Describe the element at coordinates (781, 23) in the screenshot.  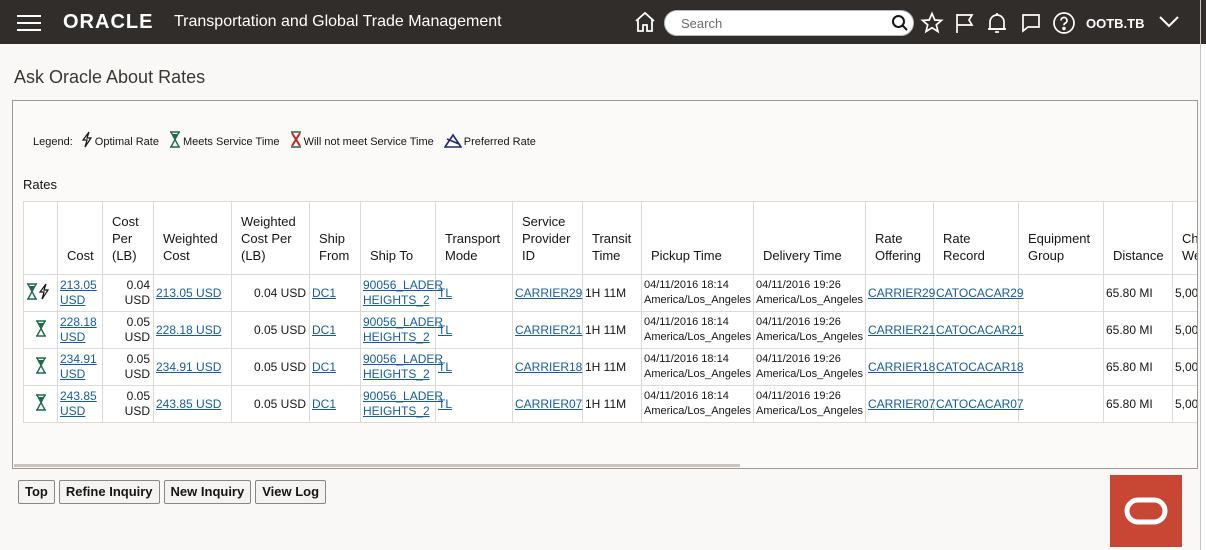
I see `search-input` at that location.